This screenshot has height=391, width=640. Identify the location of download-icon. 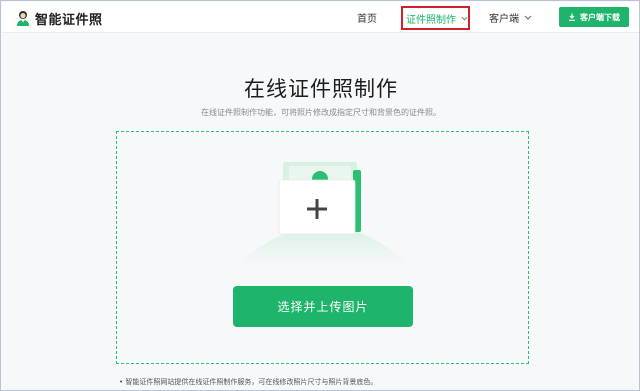
(572, 17).